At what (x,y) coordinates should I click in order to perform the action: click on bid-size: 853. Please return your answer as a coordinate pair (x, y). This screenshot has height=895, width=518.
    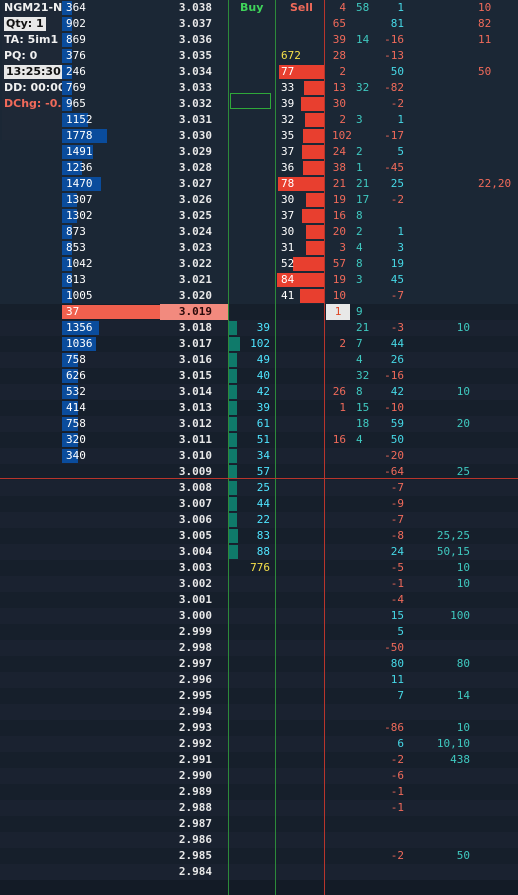
    Looking at the image, I should click on (76, 248).